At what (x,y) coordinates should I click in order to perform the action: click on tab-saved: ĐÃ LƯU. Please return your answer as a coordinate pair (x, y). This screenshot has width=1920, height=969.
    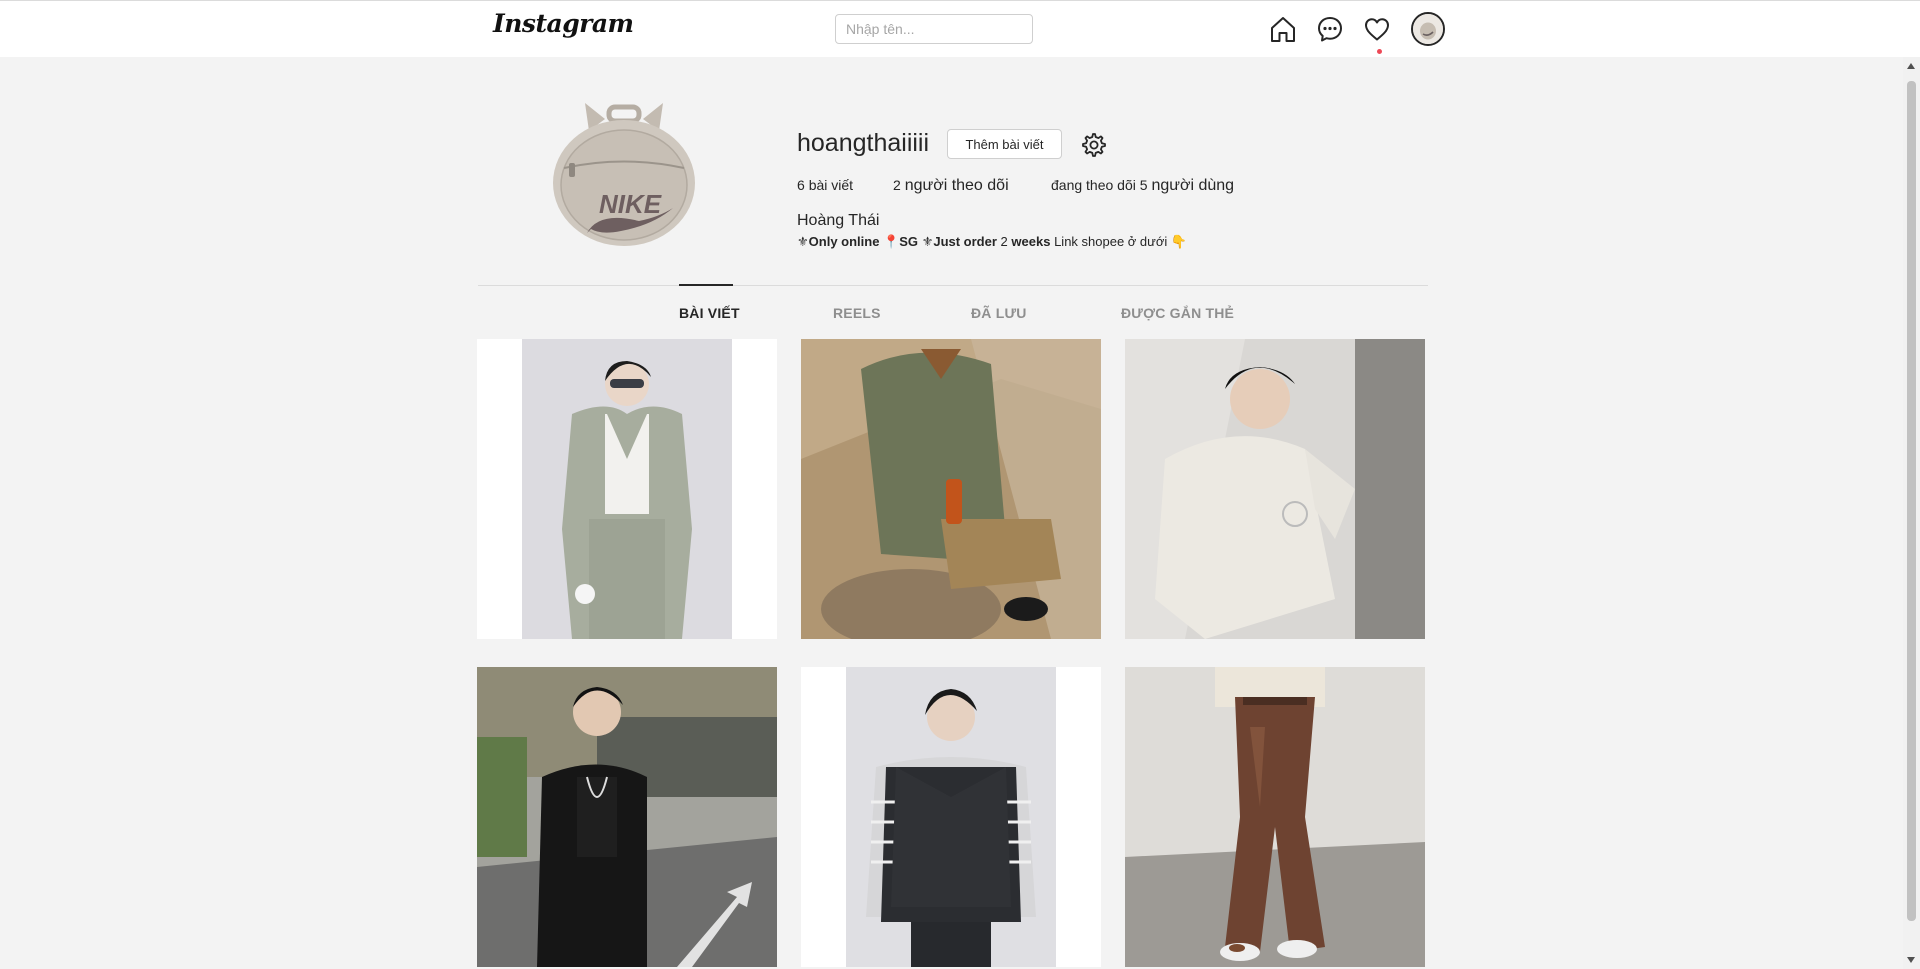
    Looking at the image, I should click on (999, 313).